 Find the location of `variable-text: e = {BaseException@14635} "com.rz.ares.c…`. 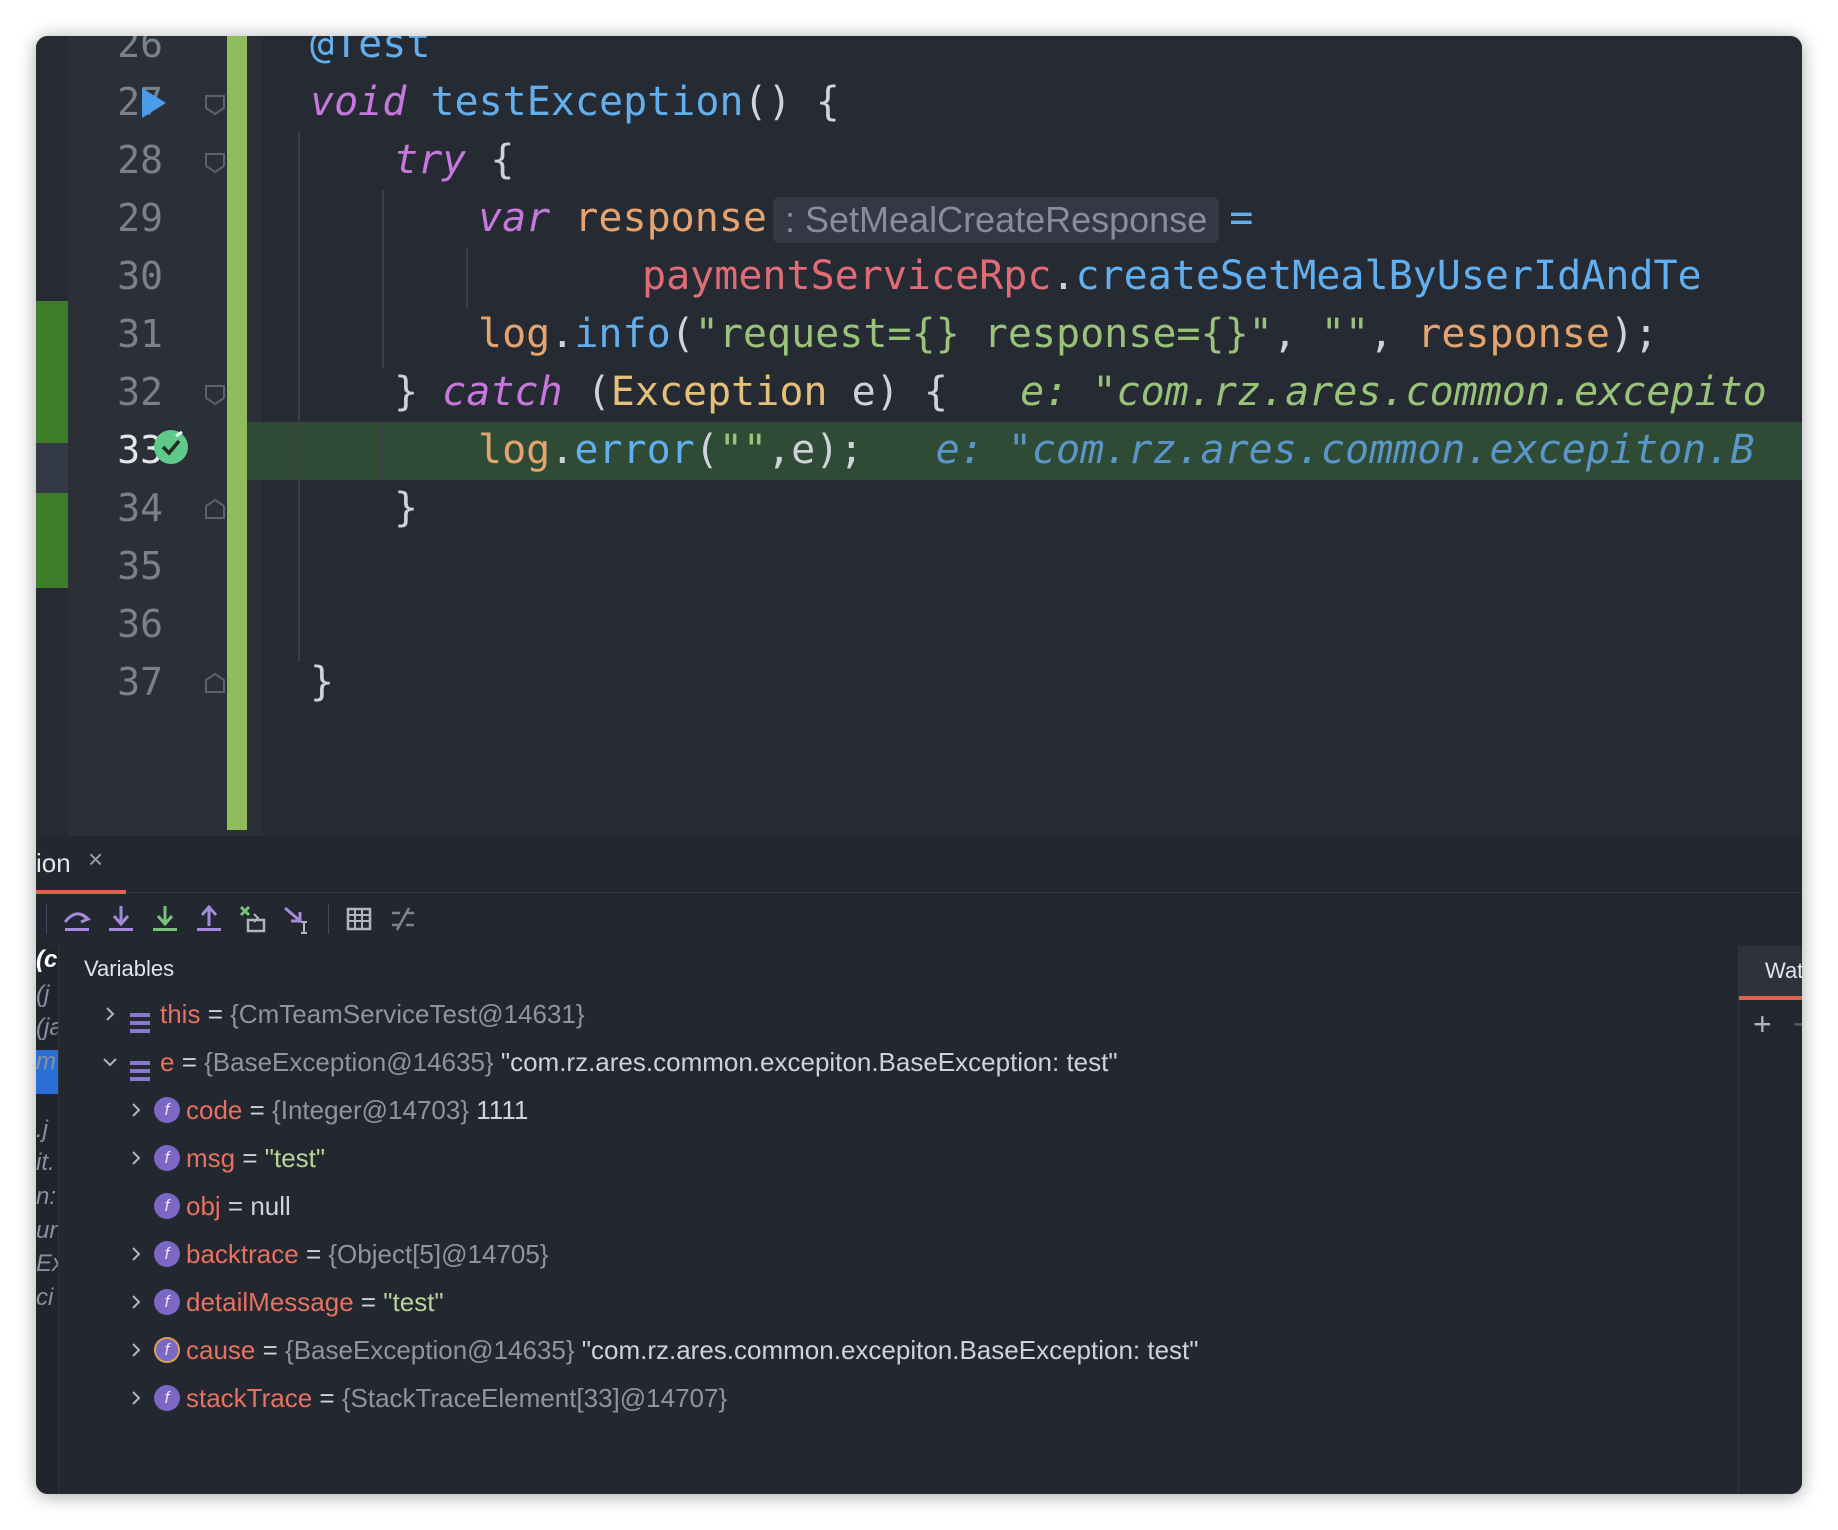

variable-text: e = {BaseException@14635} "com.rz.ares.c… is located at coordinates (639, 1062).